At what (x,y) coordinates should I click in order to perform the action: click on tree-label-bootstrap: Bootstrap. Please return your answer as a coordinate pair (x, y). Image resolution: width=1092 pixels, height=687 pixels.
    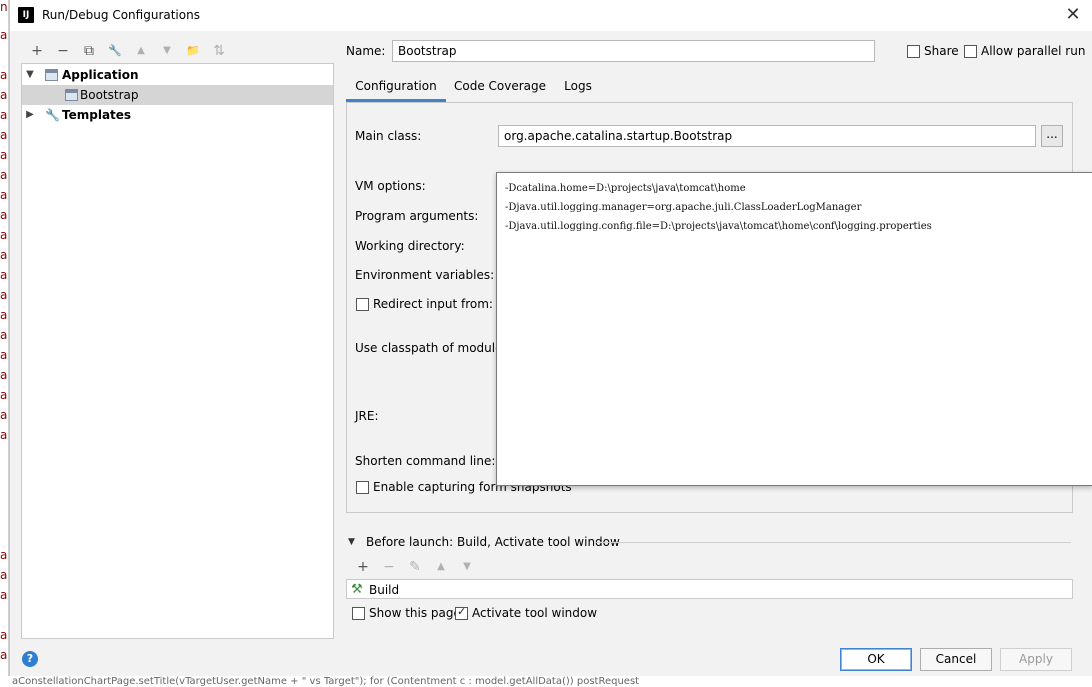
    Looking at the image, I should click on (109, 95).